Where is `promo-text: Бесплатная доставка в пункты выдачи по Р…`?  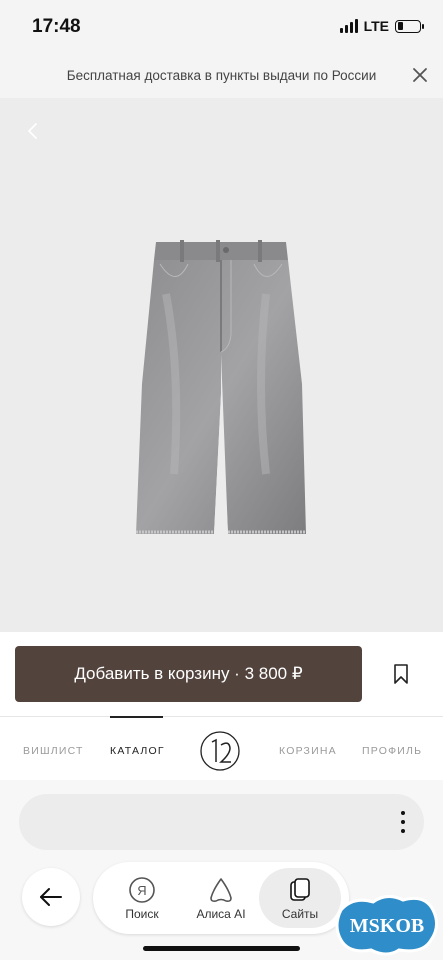 promo-text: Бесплатная доставка в пункты выдачи по Р… is located at coordinates (221, 75).